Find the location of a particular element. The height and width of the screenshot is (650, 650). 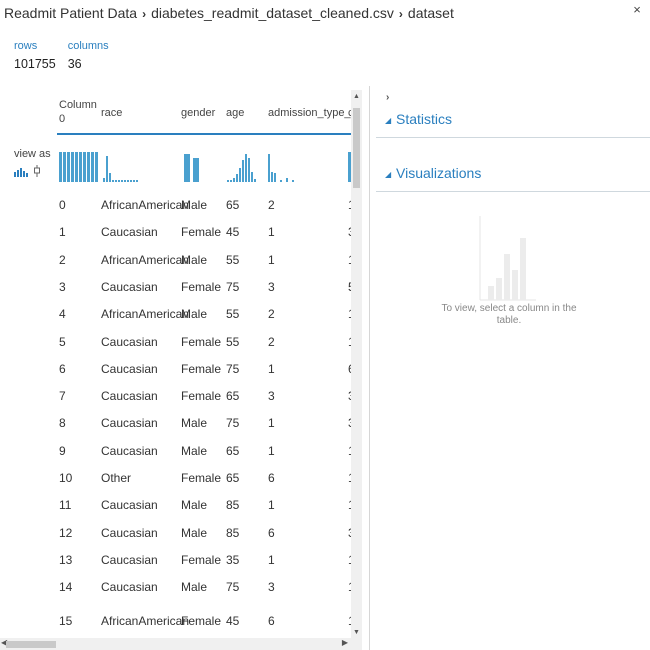

column-0-histogram is located at coordinates (78, 165).